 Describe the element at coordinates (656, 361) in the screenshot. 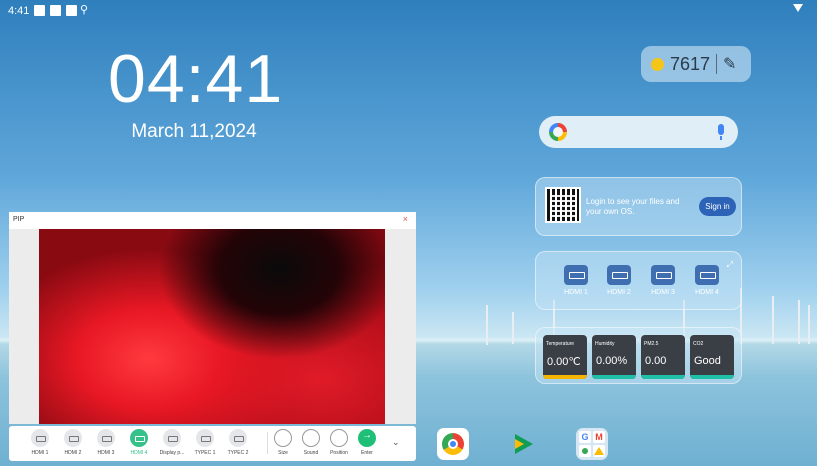

I see `sensor-value: 0.00` at that location.